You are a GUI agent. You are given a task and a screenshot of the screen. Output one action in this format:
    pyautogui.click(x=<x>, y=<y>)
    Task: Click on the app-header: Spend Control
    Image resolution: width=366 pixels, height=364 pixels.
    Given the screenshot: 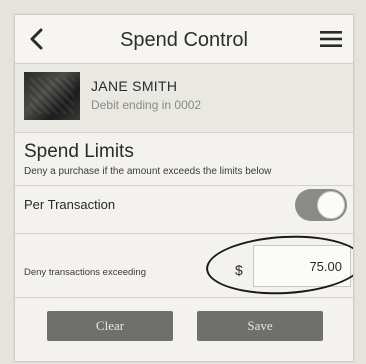 What is the action you would take?
    pyautogui.click(x=184, y=39)
    